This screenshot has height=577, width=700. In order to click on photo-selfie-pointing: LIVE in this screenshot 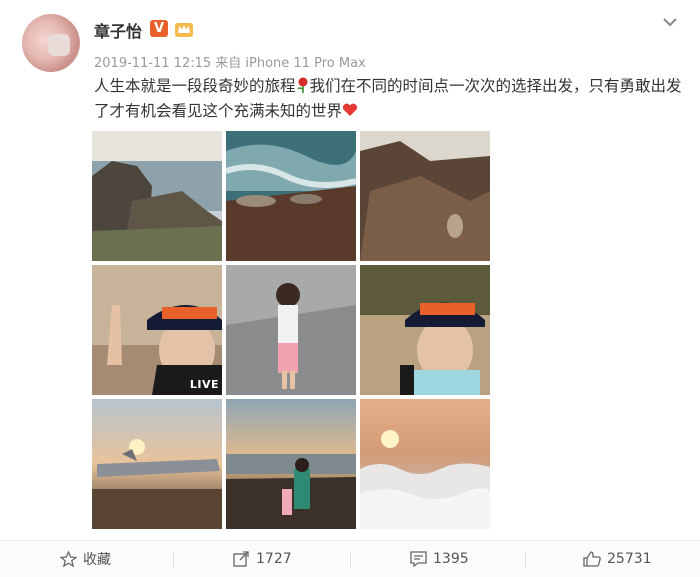, I will do `click(157, 330)`.